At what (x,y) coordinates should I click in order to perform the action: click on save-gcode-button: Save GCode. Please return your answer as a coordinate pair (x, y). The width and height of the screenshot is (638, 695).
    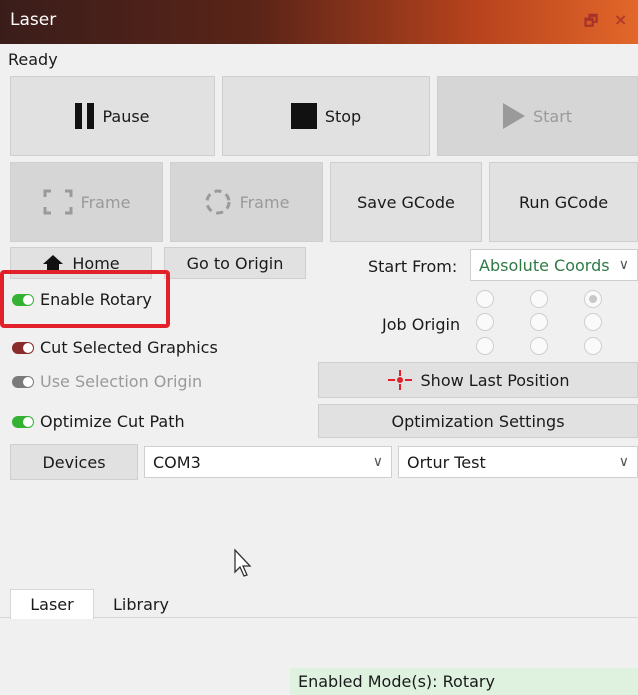
    Looking at the image, I should click on (406, 202).